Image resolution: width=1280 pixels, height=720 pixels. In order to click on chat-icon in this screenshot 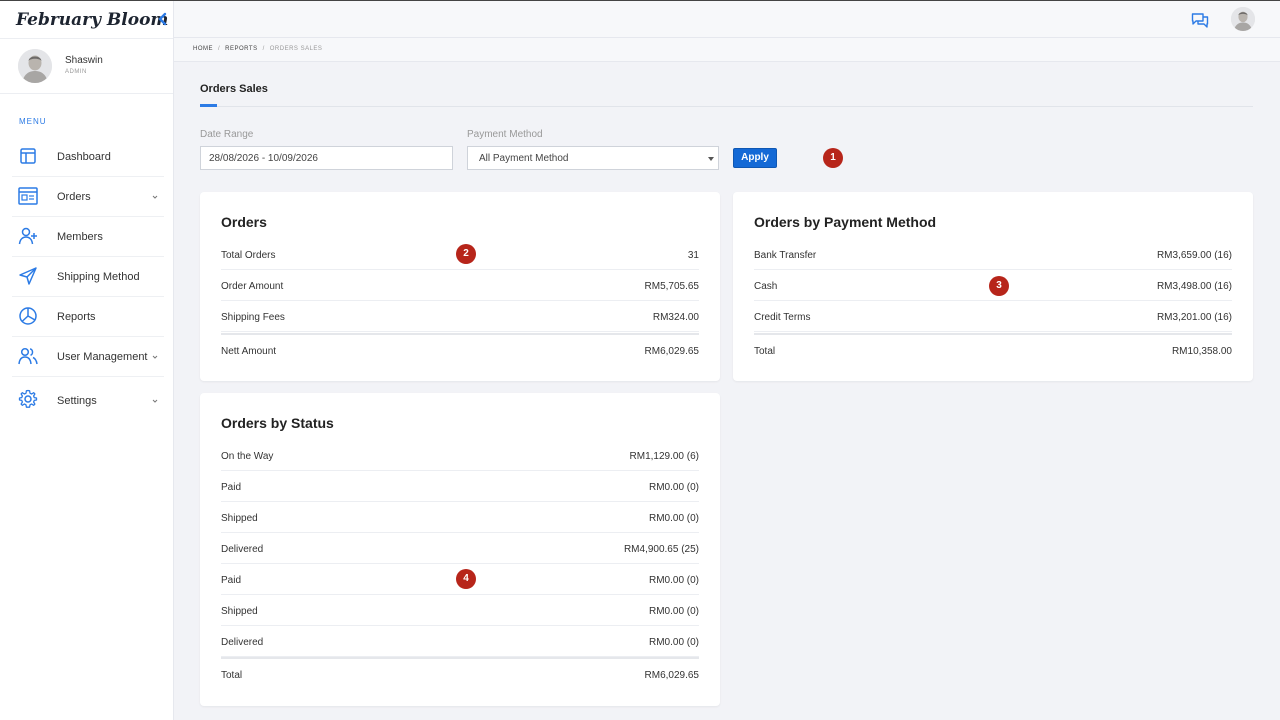, I will do `click(1200, 20)`.